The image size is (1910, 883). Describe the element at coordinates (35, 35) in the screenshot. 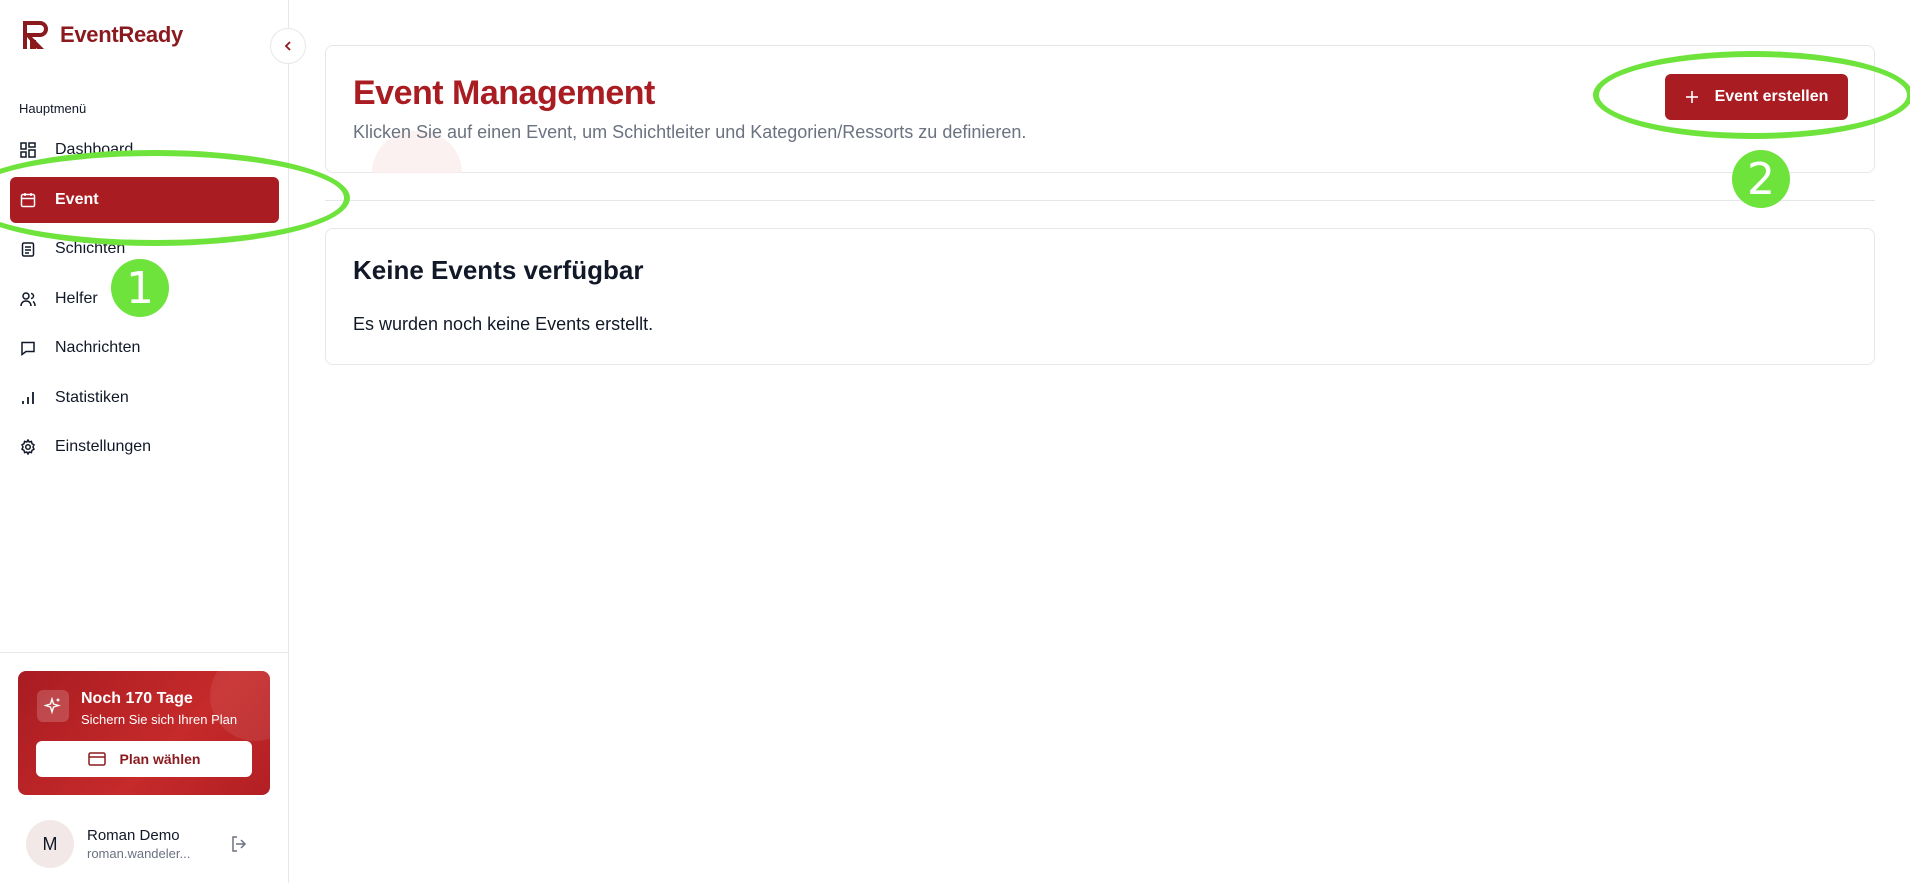

I see `logo-icon` at that location.